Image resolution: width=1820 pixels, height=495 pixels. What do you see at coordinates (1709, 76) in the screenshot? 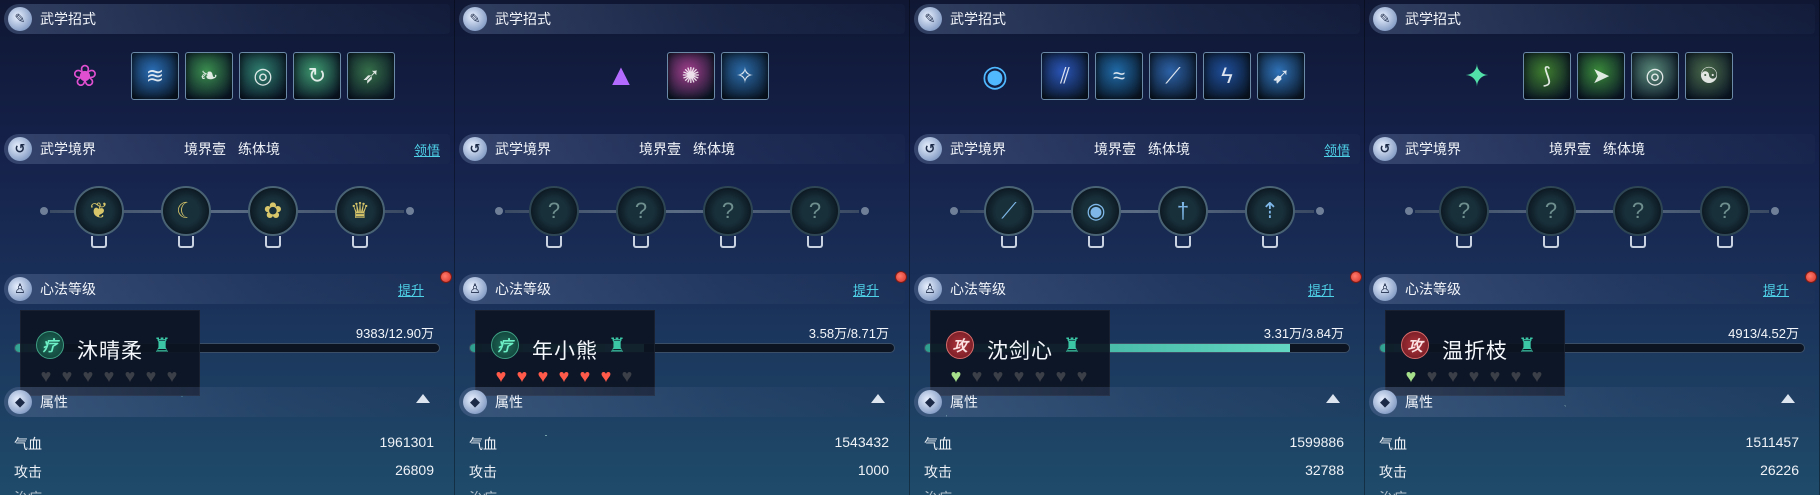
I see `yin-yang-icon: ☯` at bounding box center [1709, 76].